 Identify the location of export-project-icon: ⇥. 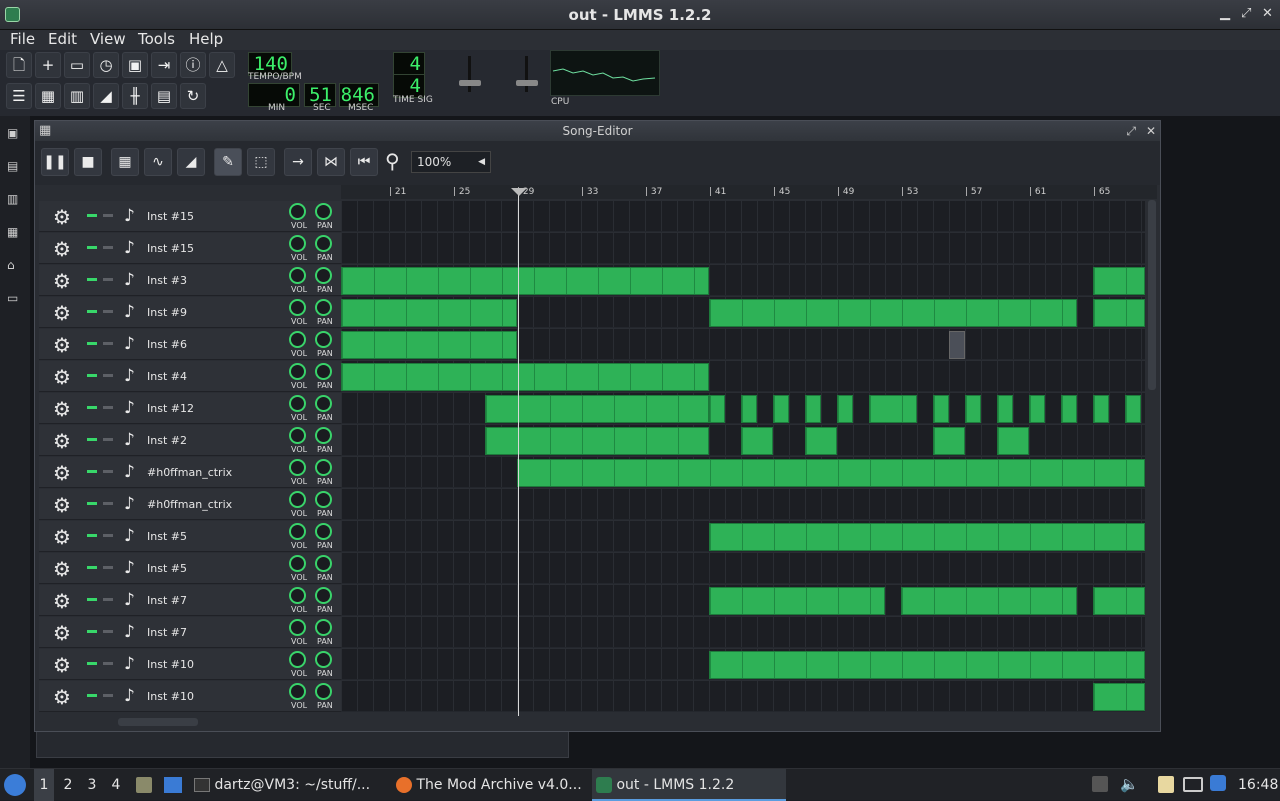
(164, 65).